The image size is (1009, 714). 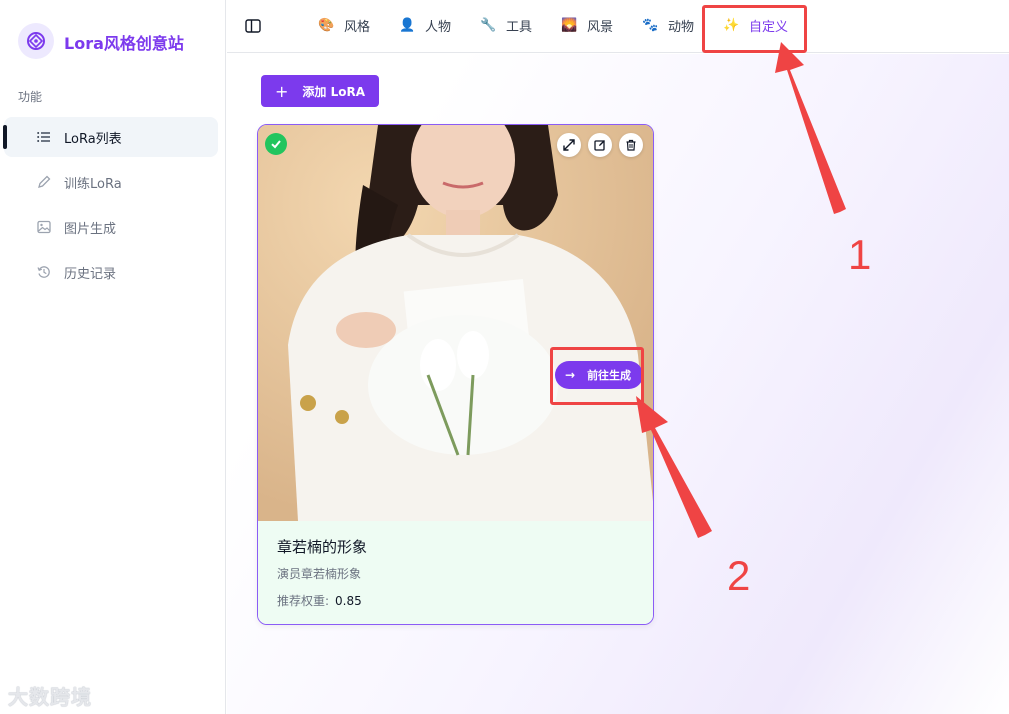 I want to click on annotation-arrows, so click(x=741, y=290).